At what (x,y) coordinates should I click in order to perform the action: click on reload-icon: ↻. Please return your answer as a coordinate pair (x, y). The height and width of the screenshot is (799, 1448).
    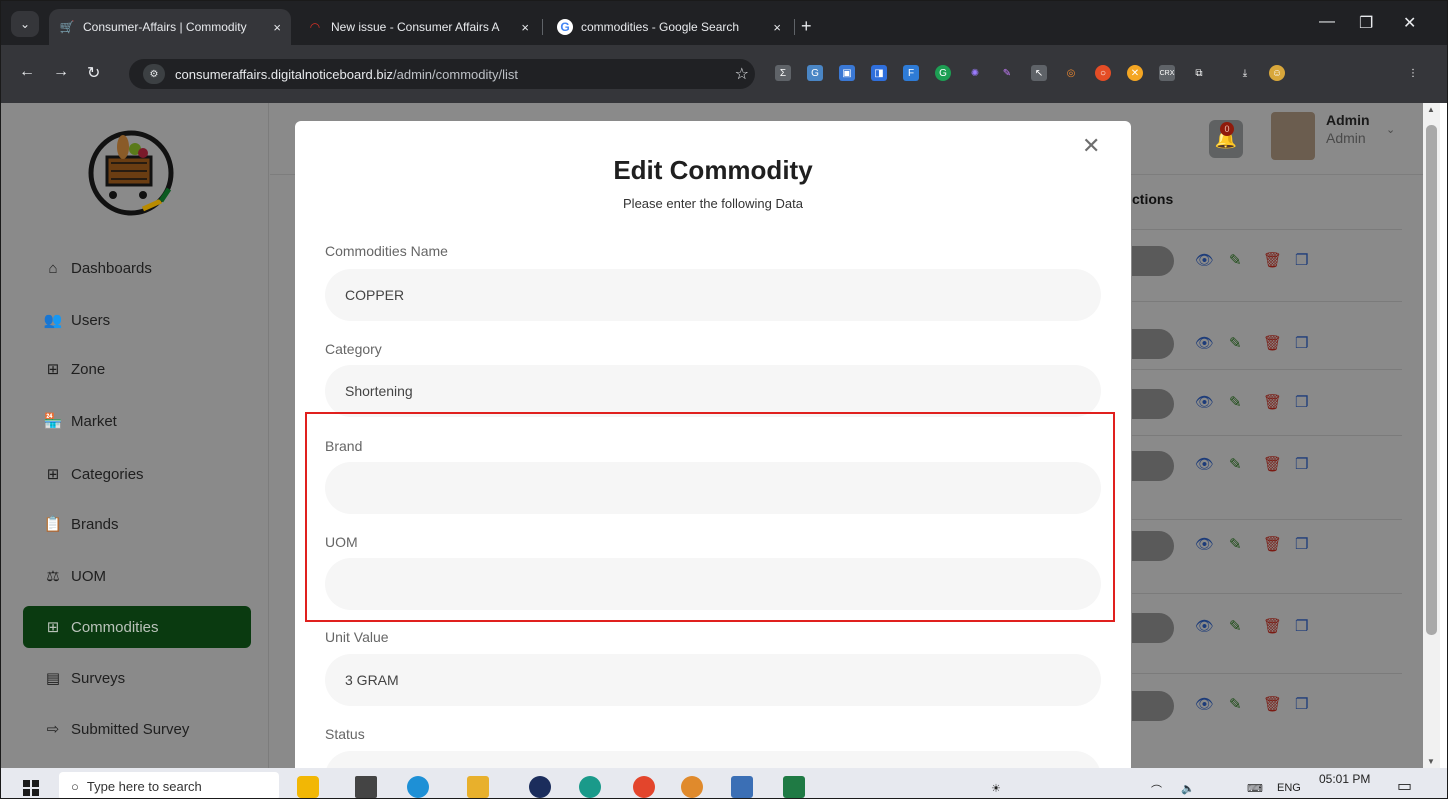
    Looking at the image, I should click on (93, 73).